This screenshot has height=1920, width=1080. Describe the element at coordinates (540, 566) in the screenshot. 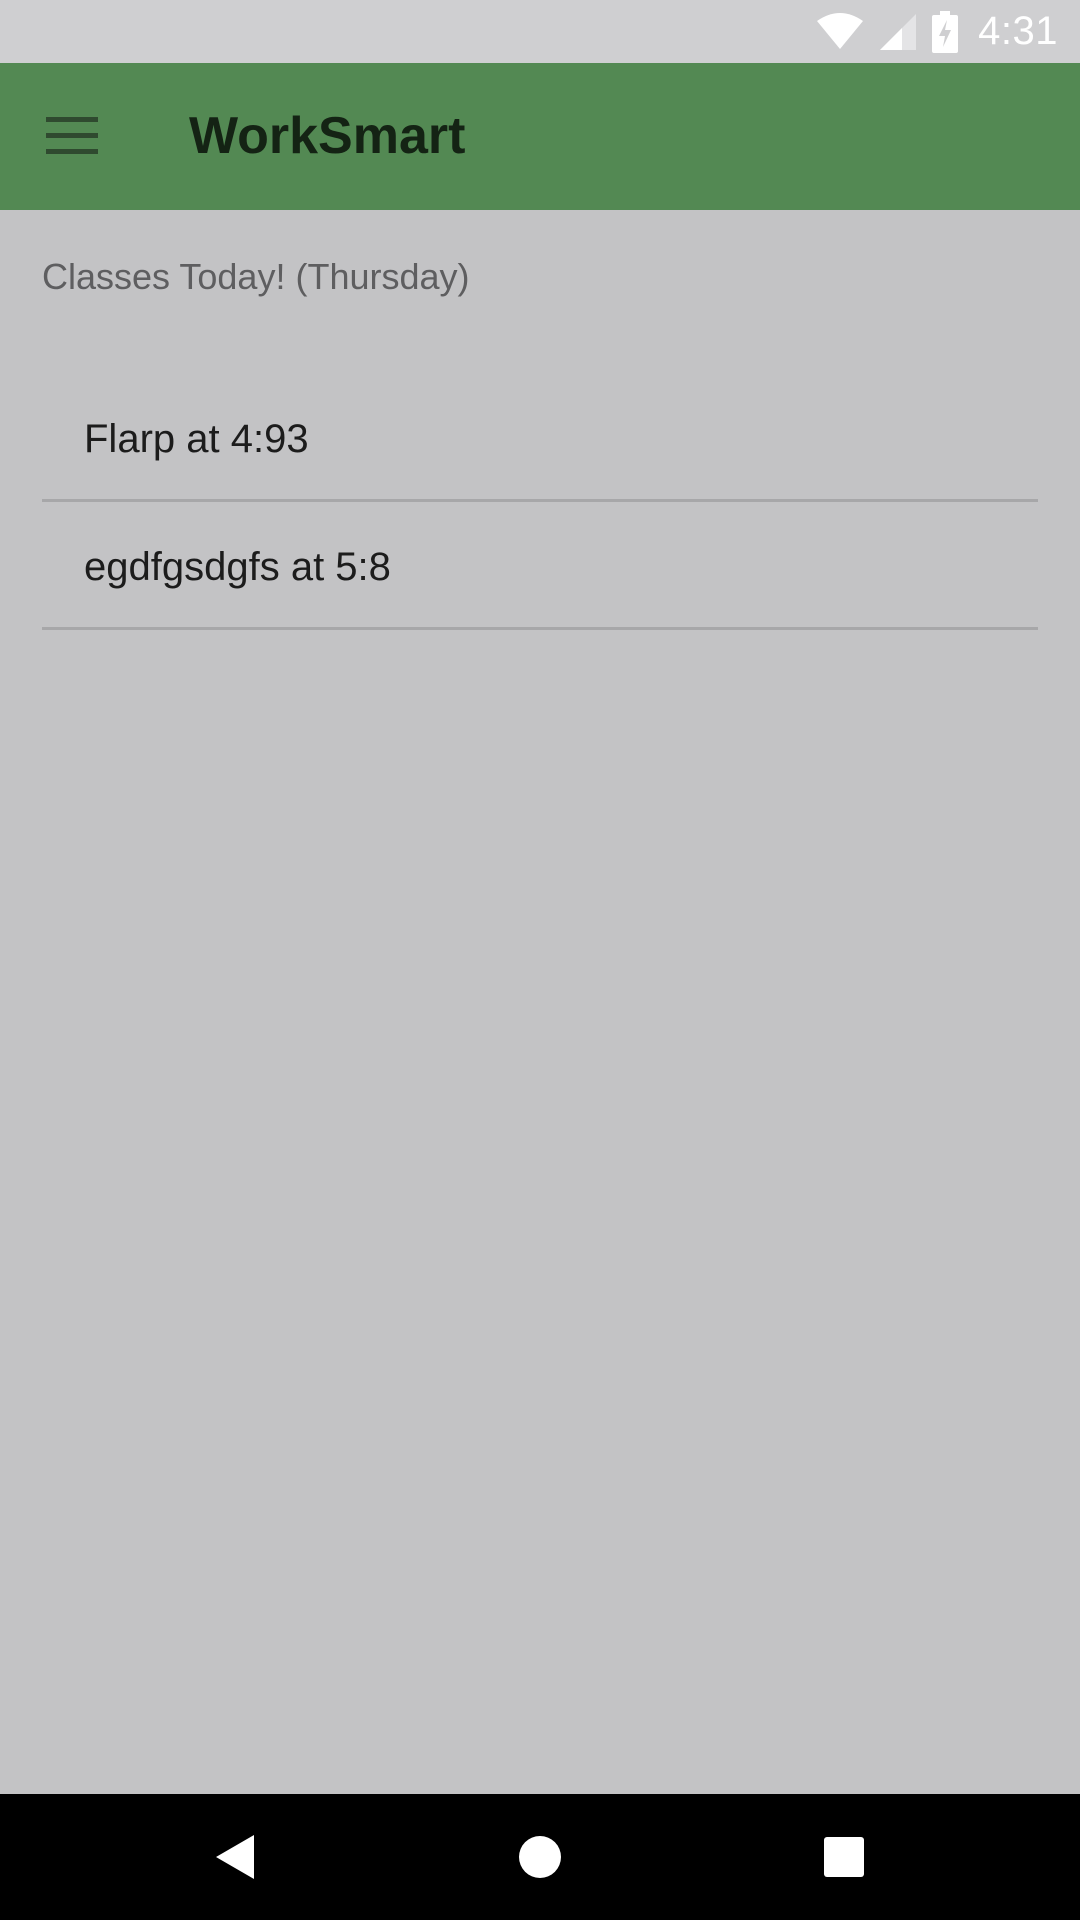

I see `list-item: egdfgsdgfs at 5:8` at that location.